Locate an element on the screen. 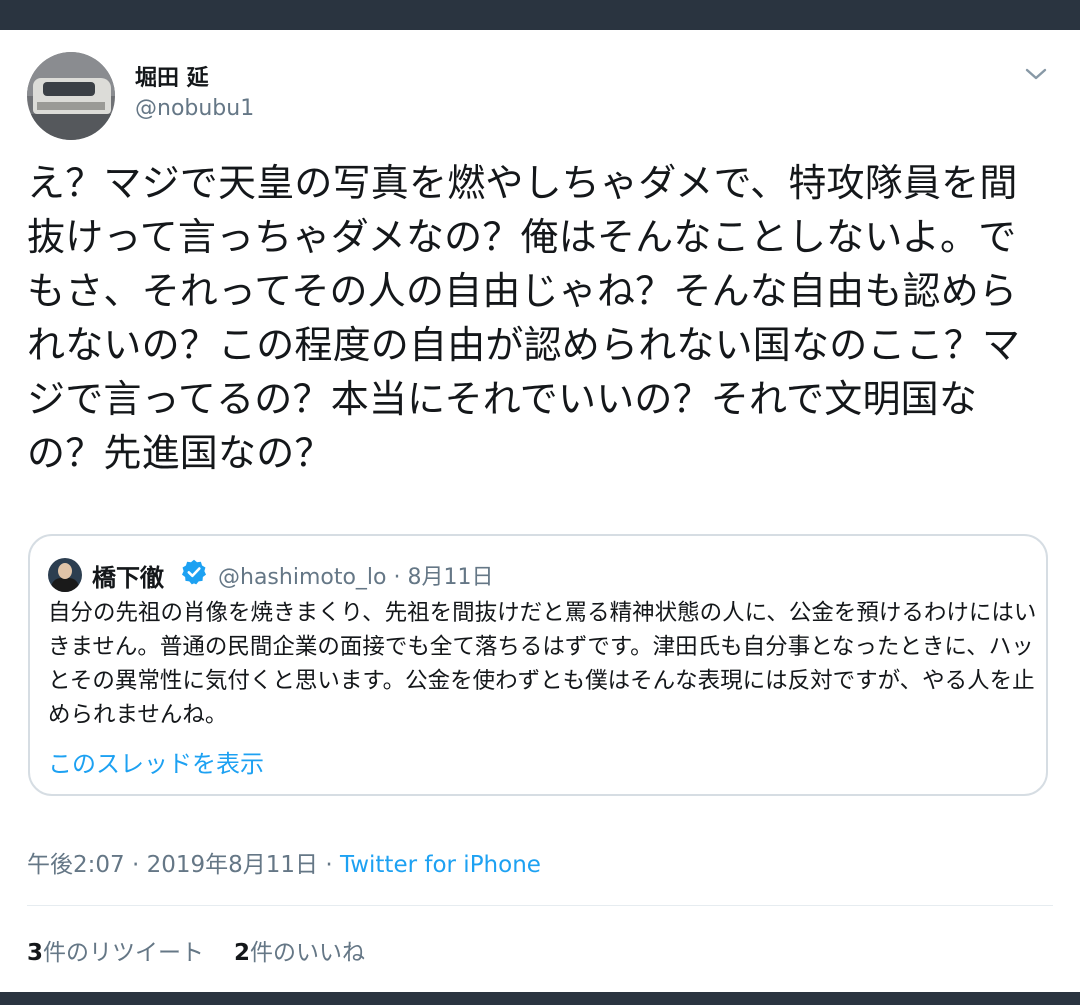 The image size is (1080, 1005). author-name: 堀田 延 is located at coordinates (172, 76).